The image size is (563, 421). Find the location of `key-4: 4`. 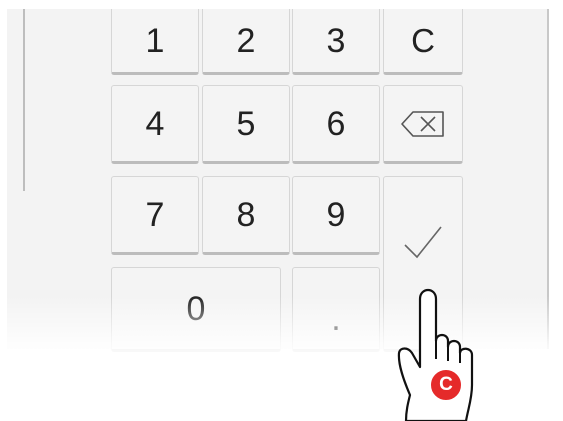

key-4: 4 is located at coordinates (155, 124).